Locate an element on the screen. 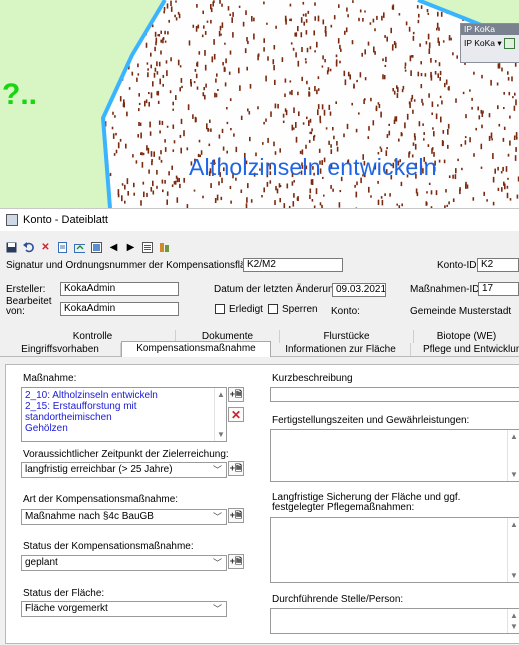  layer-select: IP KoKa ▾ is located at coordinates (491, 43).